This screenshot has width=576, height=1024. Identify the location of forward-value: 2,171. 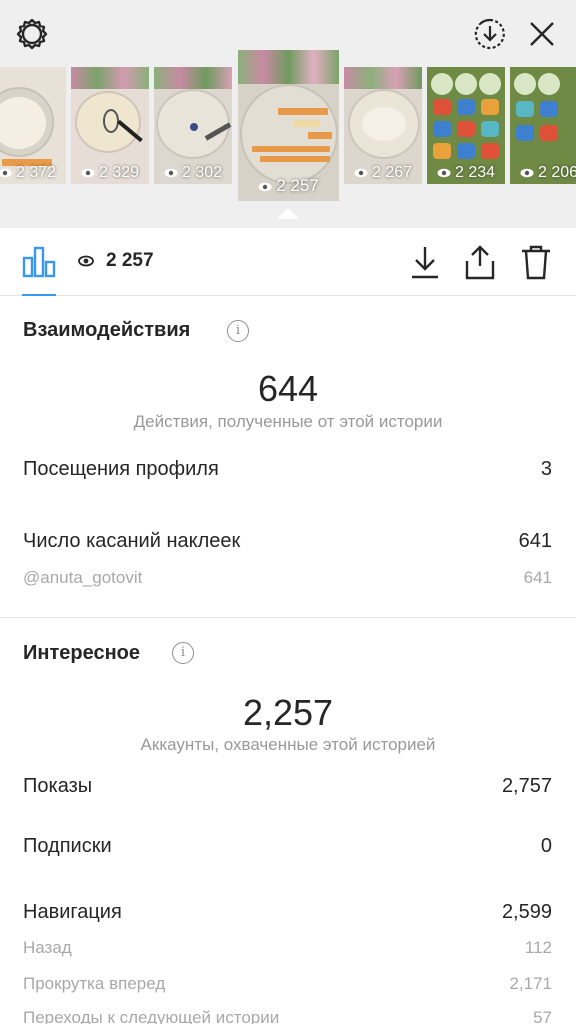
(530, 983).